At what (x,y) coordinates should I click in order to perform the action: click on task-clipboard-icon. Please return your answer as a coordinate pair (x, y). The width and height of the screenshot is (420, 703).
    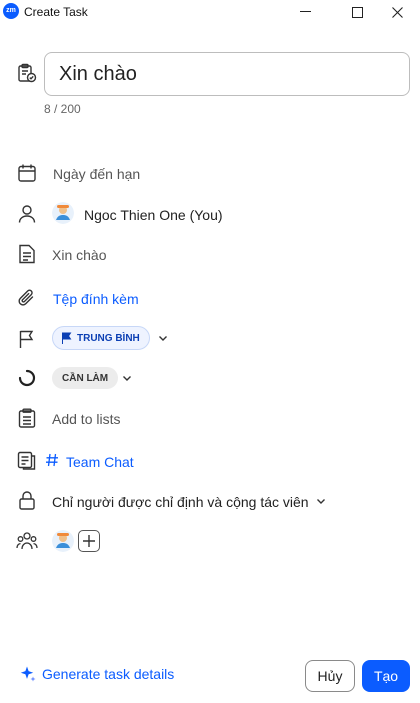
    Looking at the image, I should click on (27, 73).